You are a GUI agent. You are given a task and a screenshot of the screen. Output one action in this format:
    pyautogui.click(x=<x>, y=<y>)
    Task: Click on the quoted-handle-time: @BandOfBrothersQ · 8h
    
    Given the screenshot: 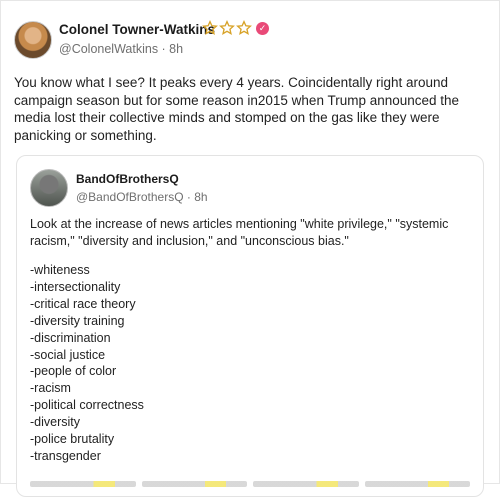 What is the action you would take?
    pyautogui.click(x=142, y=197)
    